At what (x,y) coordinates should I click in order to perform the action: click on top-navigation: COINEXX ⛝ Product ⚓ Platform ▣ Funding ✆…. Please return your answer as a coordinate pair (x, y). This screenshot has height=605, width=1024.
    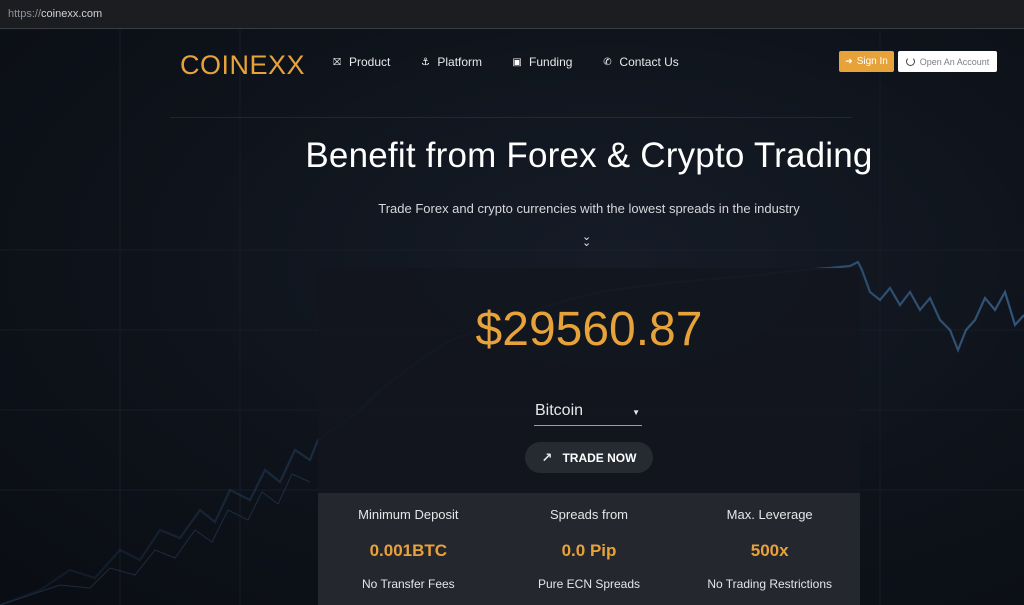
    Looking at the image, I should click on (597, 66).